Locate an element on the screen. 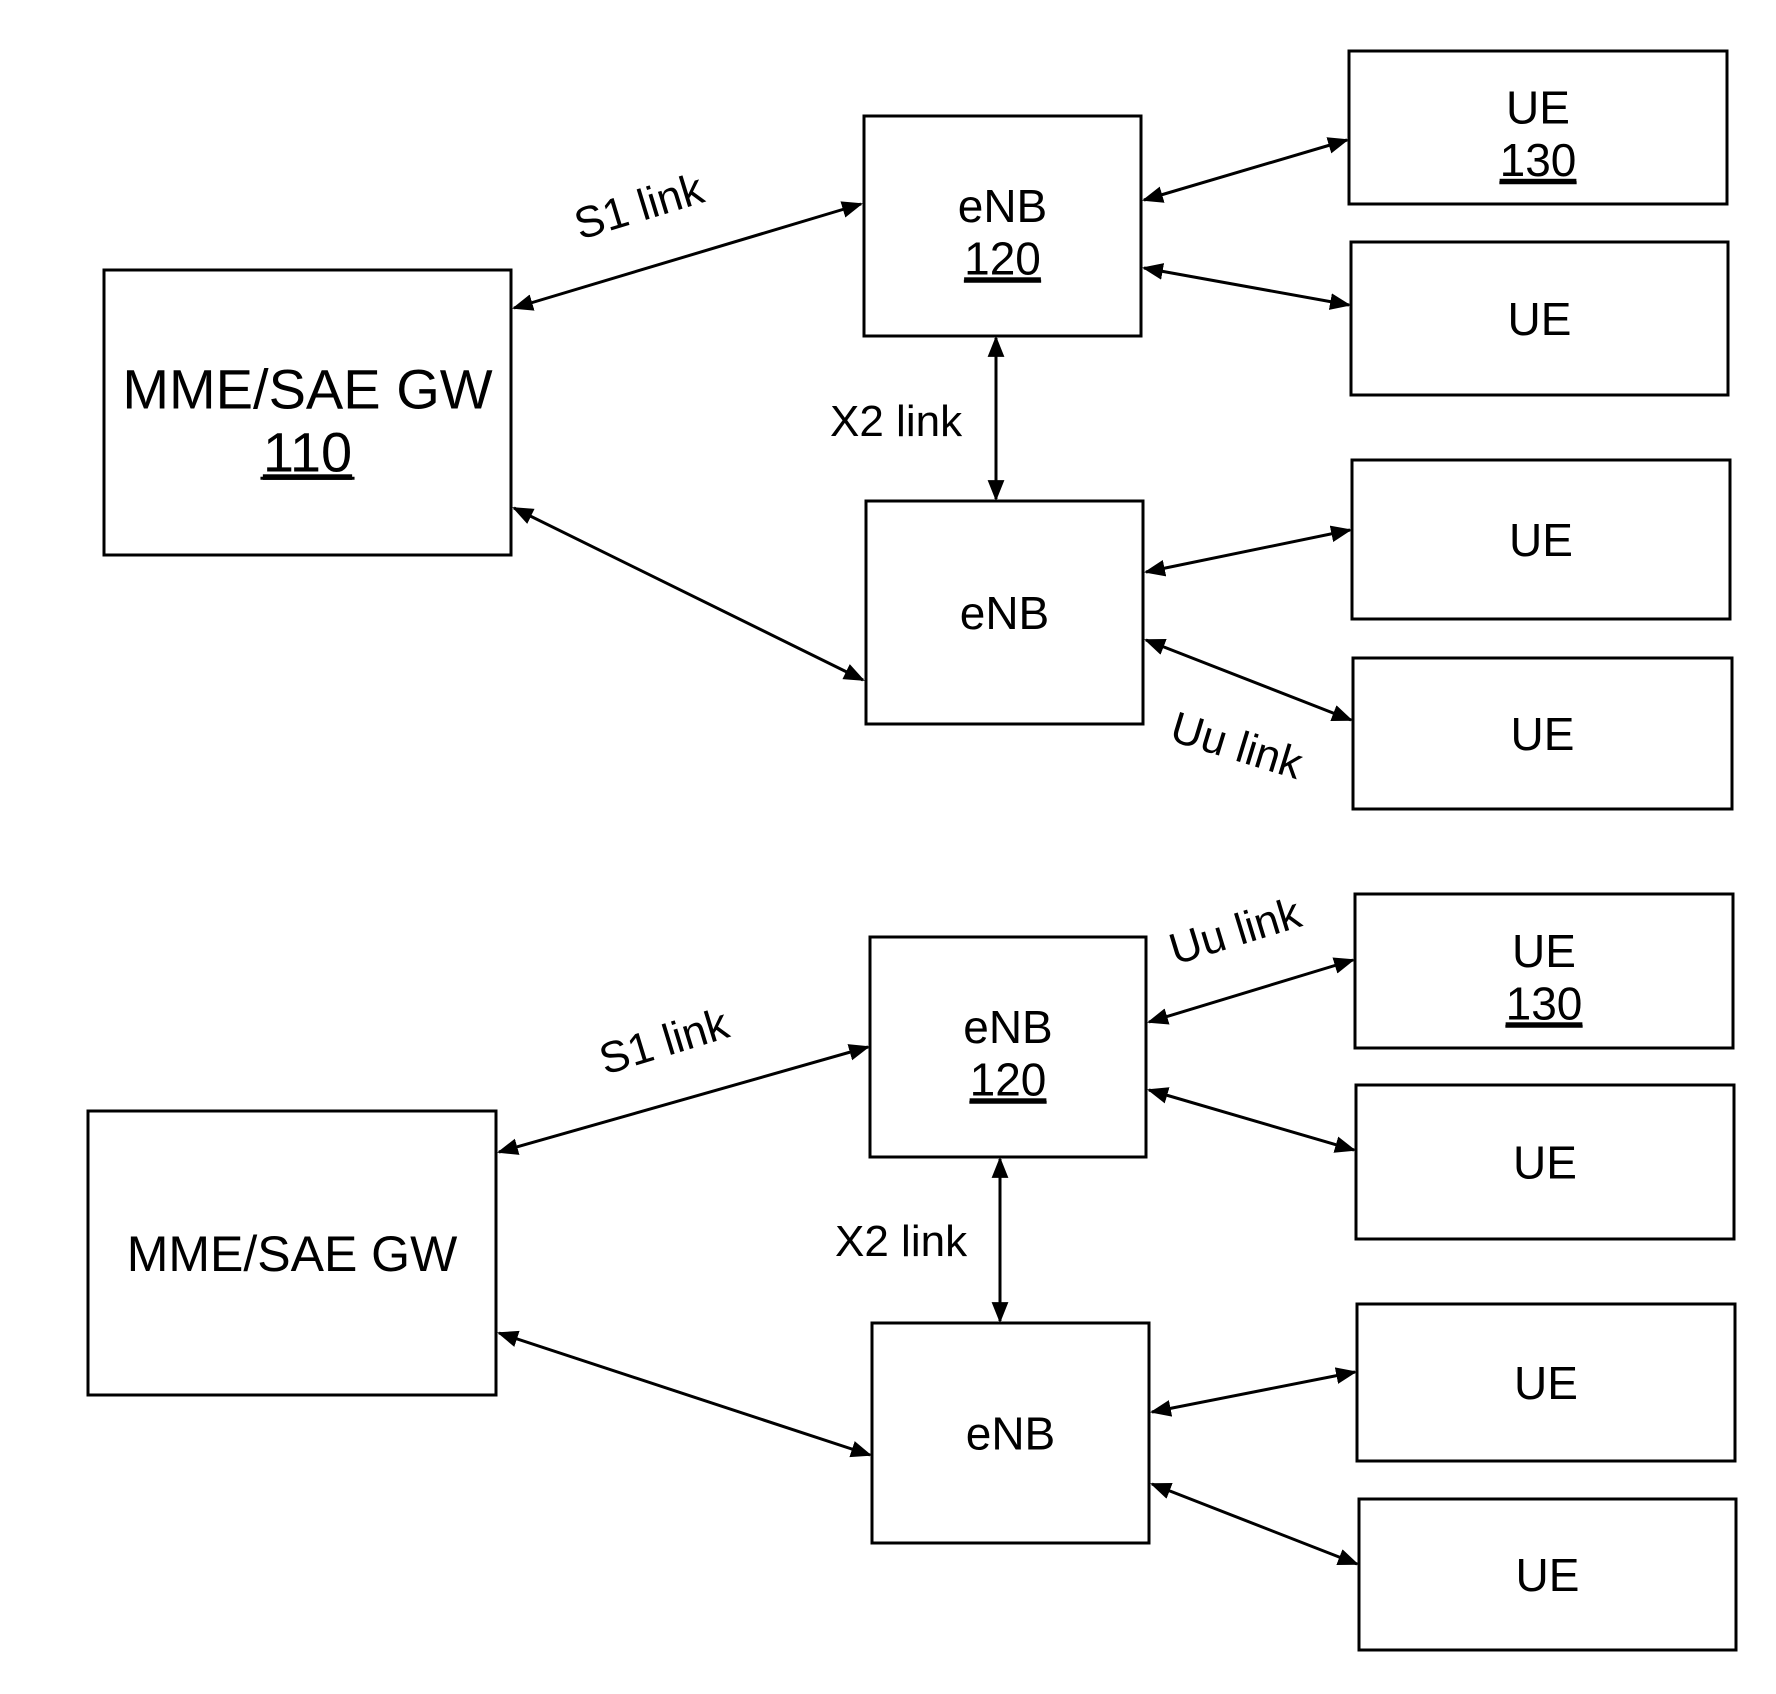 The height and width of the screenshot is (1694, 1776). link-enb1-ue1 is located at coordinates (1245, 170).